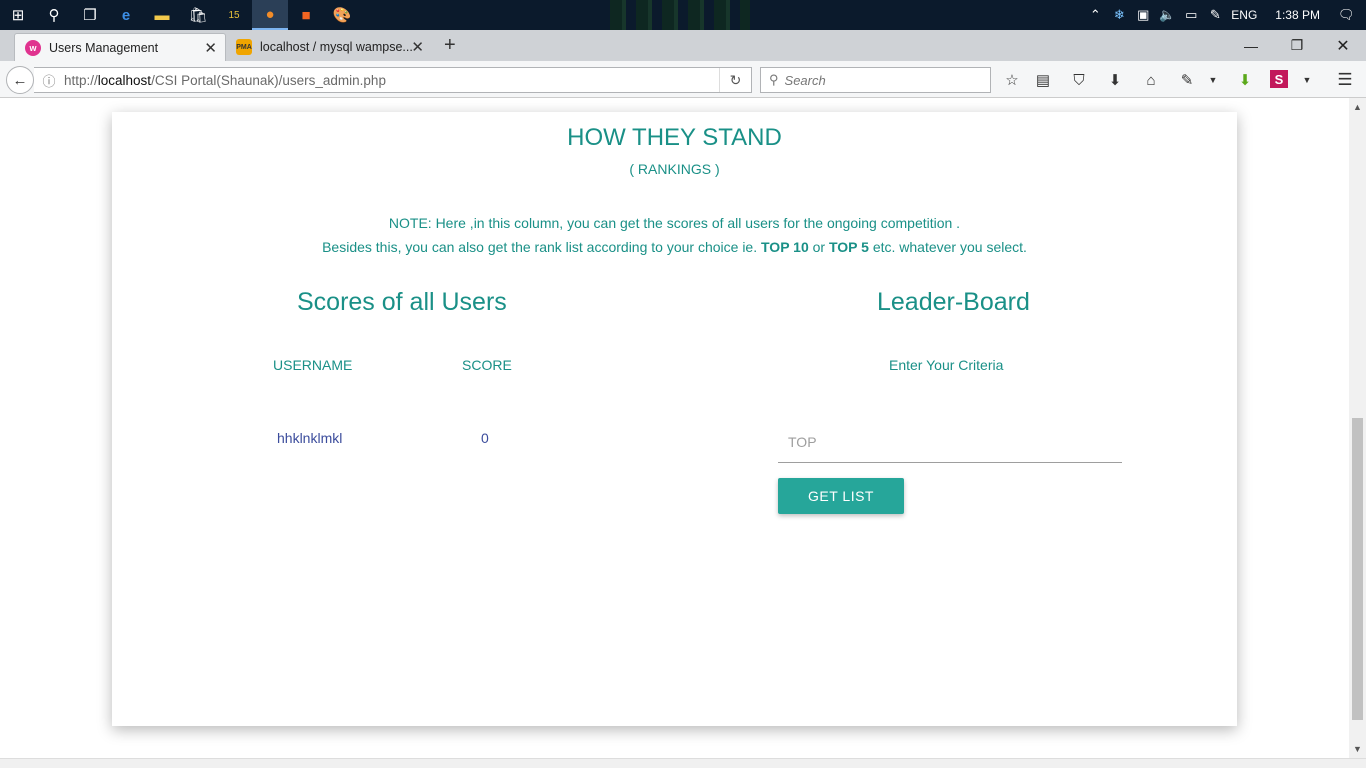 The image size is (1366, 768). Describe the element at coordinates (841, 496) in the screenshot. I see `get-list-button: GET LIST` at that location.